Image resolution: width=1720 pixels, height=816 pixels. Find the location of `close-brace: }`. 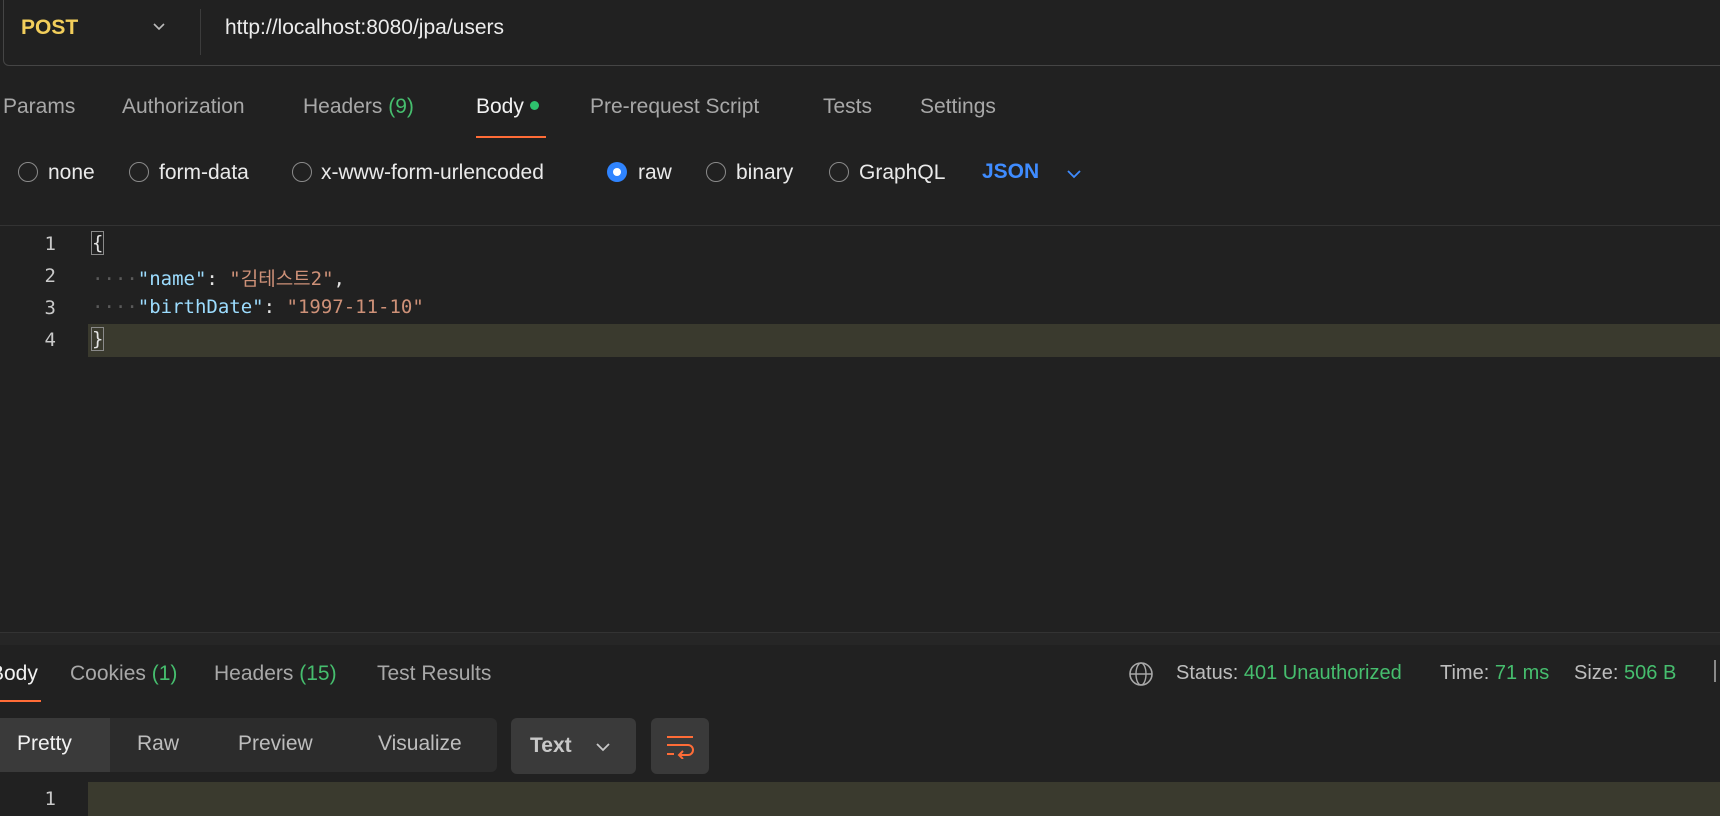

close-brace: } is located at coordinates (97, 339).